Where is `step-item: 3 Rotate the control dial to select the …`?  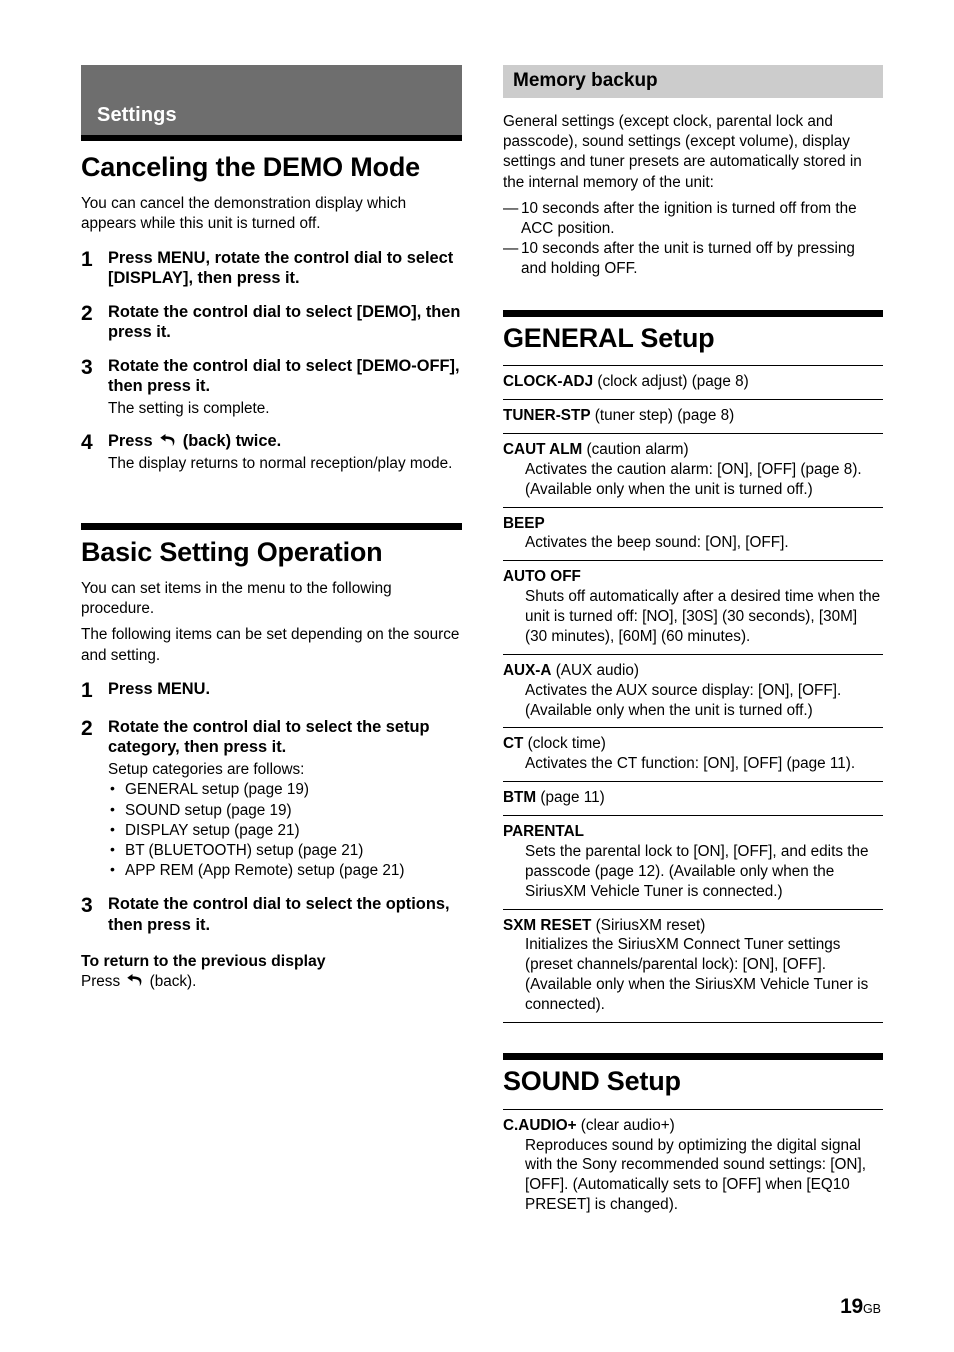
step-item: 3 Rotate the control dial to select the … is located at coordinates (271, 914).